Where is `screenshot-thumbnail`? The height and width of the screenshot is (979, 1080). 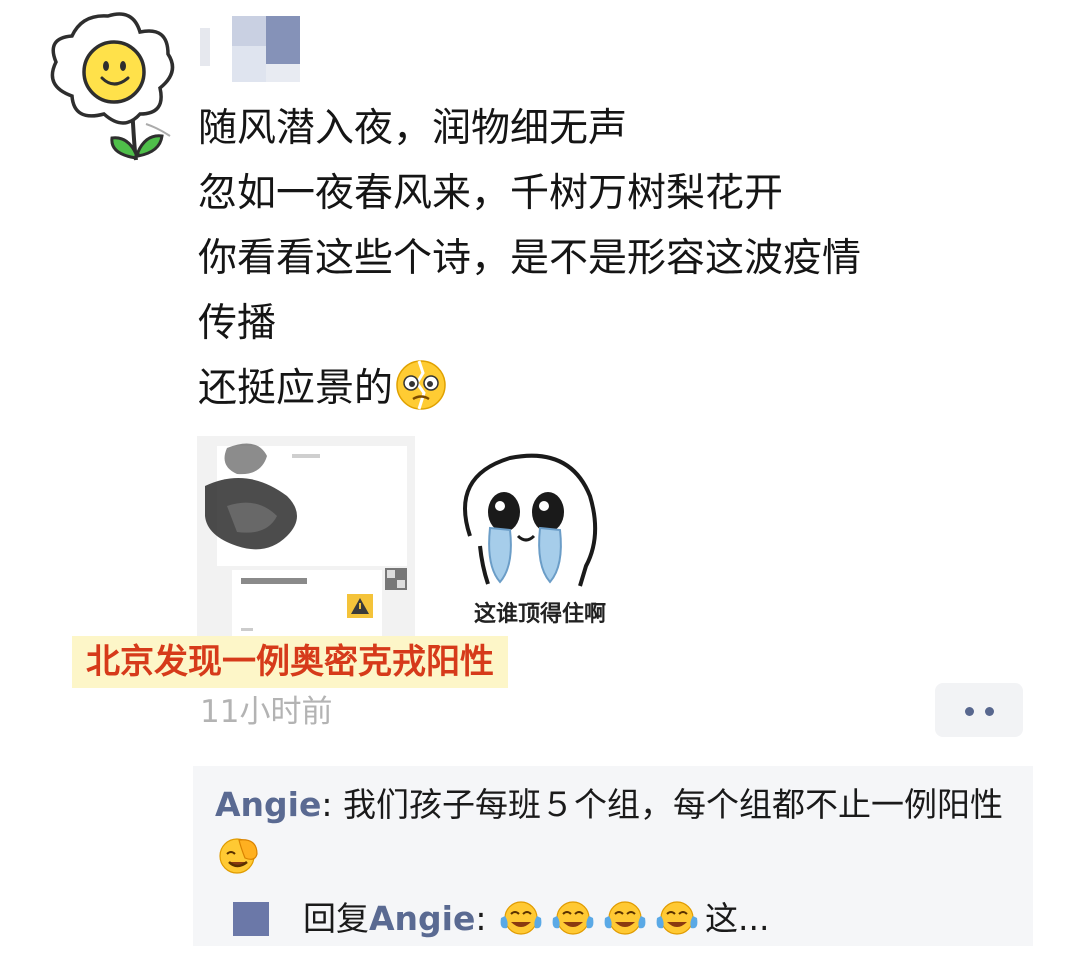
screenshot-thumbnail is located at coordinates (306, 543).